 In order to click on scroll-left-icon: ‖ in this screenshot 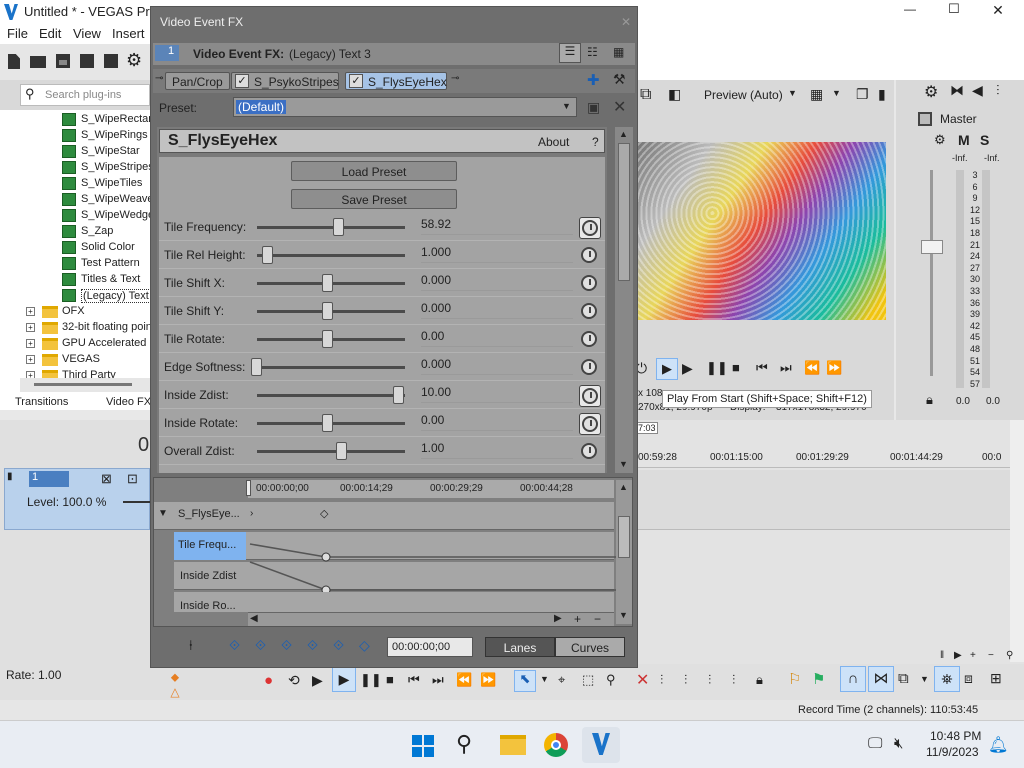, I will do `click(942, 655)`.